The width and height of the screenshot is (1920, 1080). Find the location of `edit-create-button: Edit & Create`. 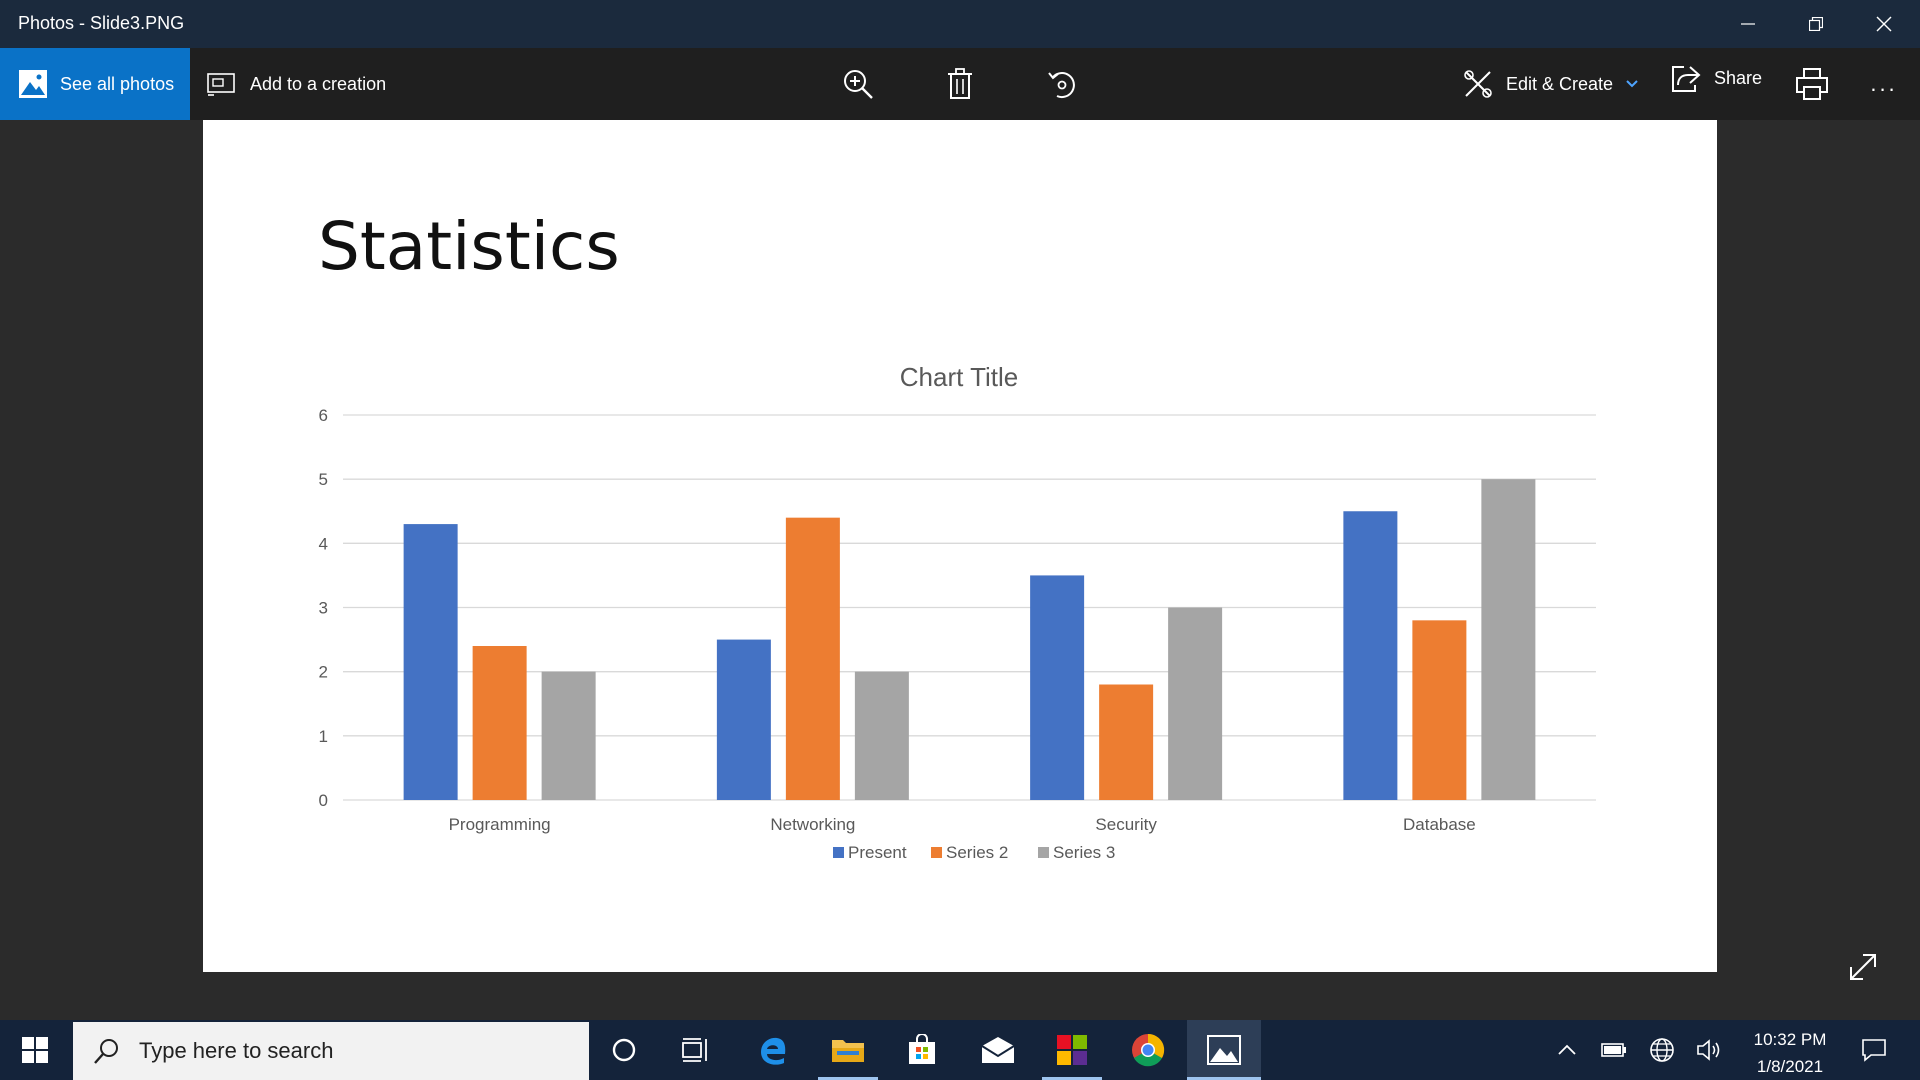

edit-create-button: Edit & Create is located at coordinates (1550, 84).